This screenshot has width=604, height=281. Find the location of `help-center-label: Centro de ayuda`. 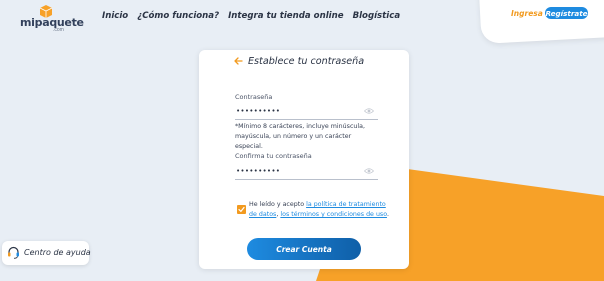

help-center-label: Centro de ayuda is located at coordinates (57, 252).